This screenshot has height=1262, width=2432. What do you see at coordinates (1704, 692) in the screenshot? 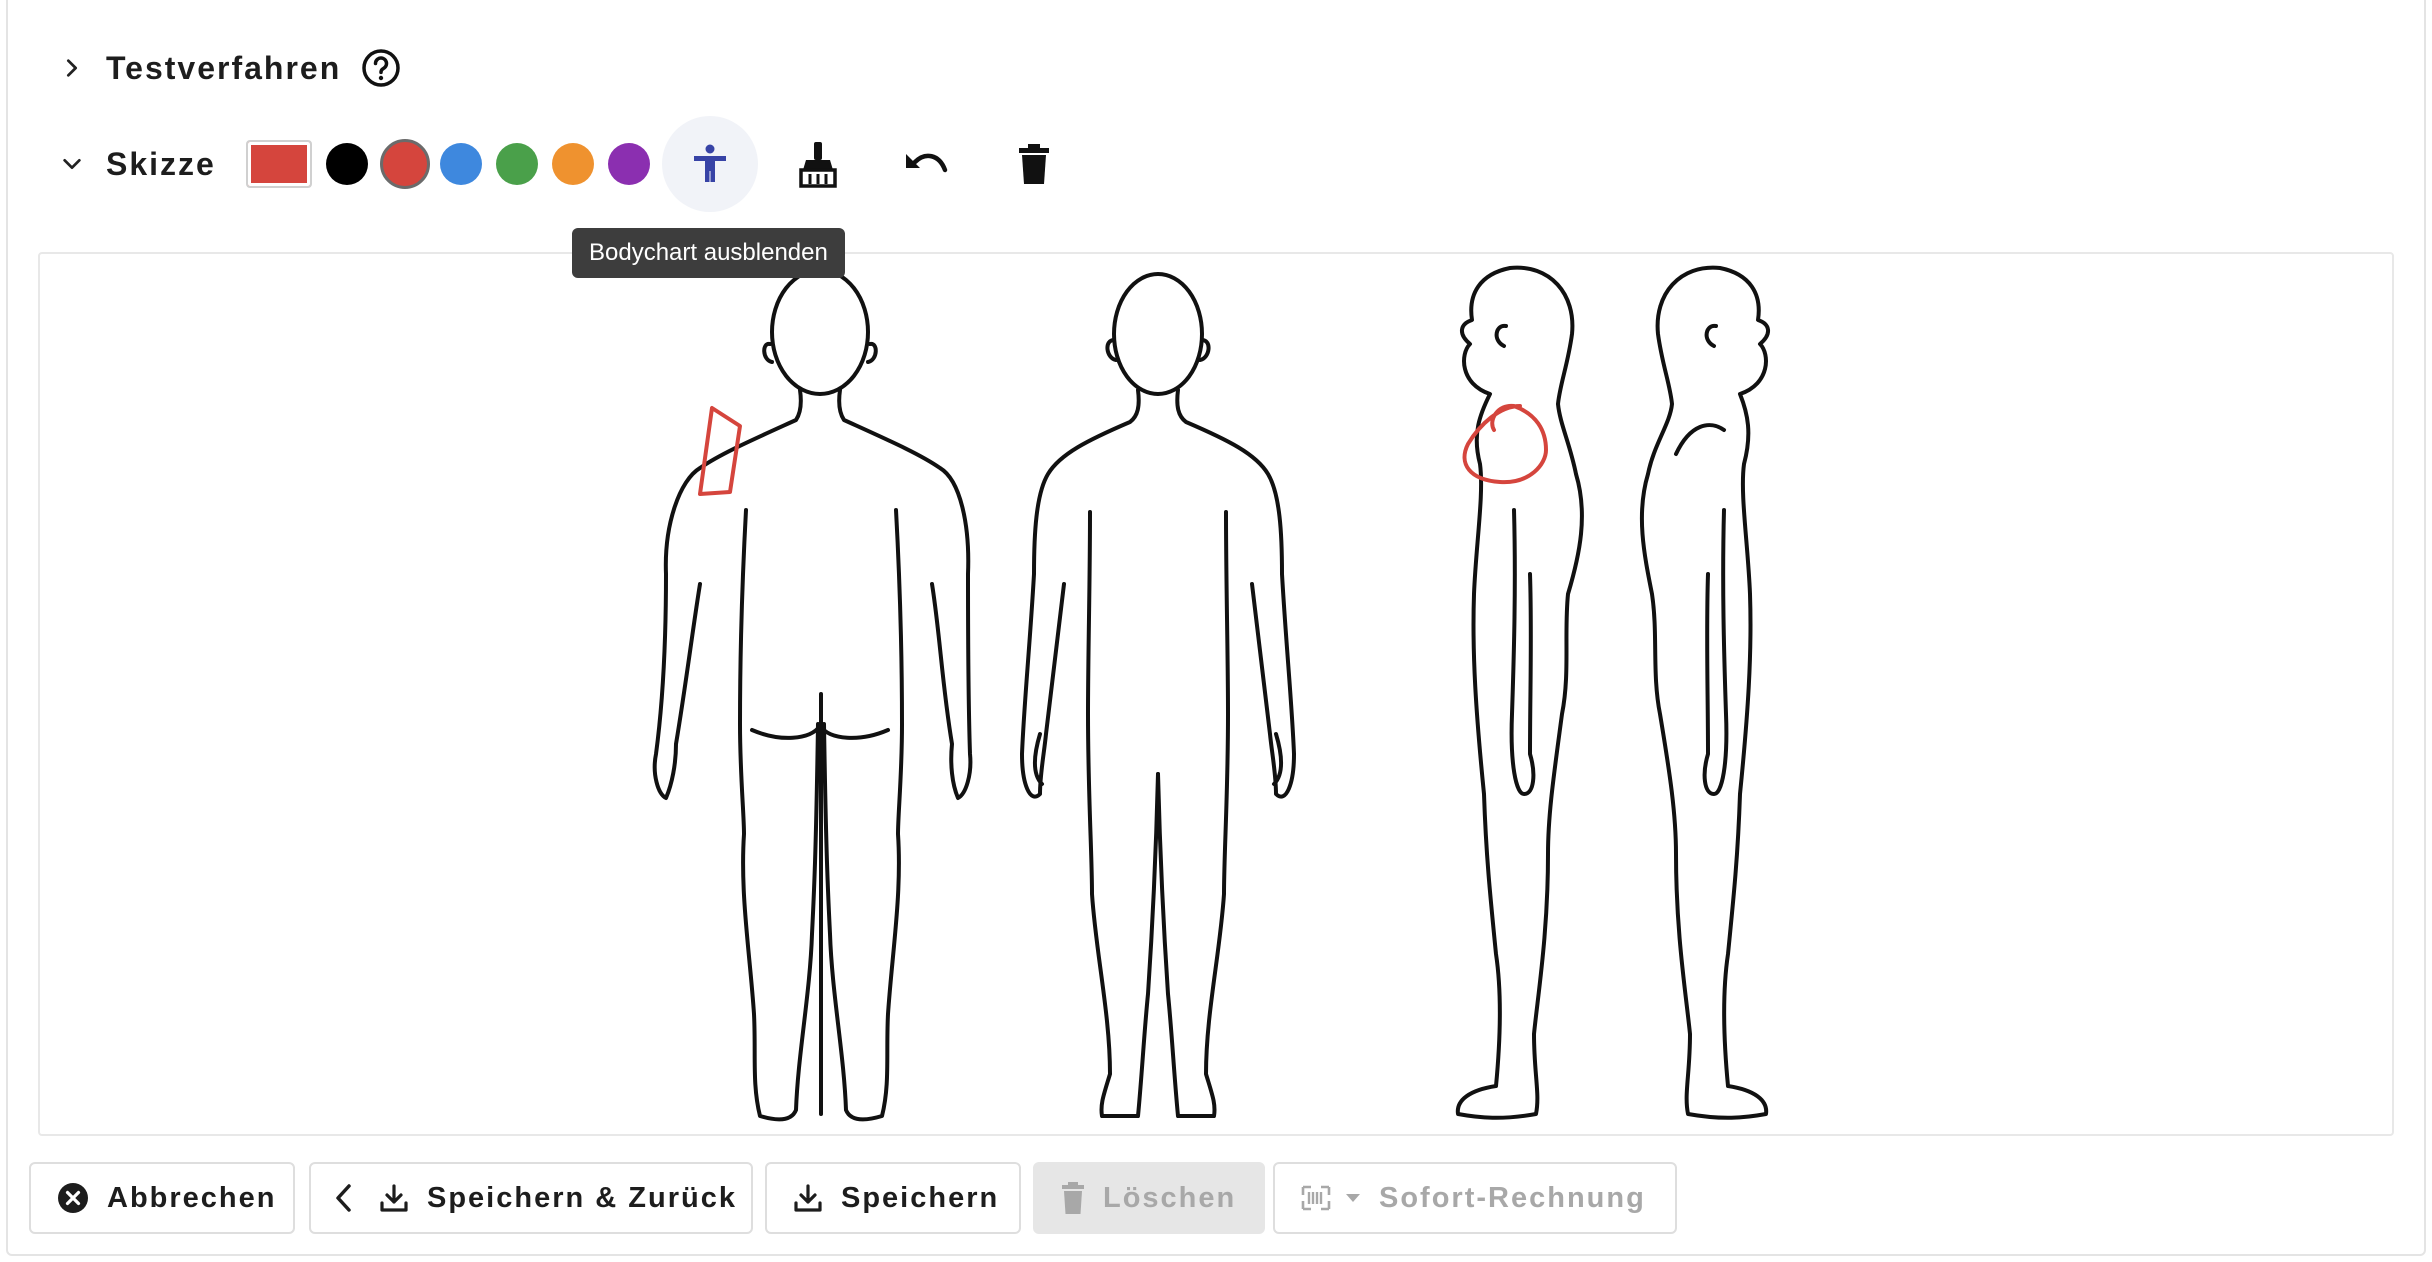
I see `bodychart-side-view-right` at bounding box center [1704, 692].